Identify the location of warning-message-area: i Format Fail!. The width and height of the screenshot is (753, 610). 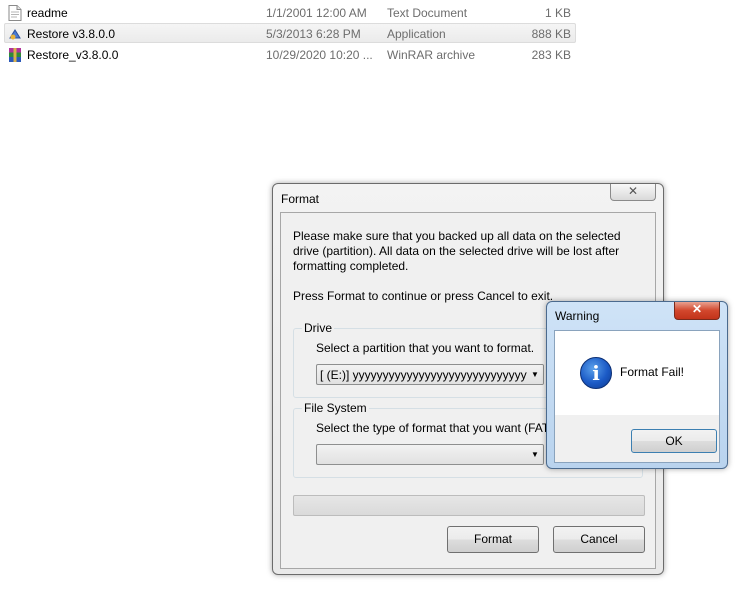
(637, 373).